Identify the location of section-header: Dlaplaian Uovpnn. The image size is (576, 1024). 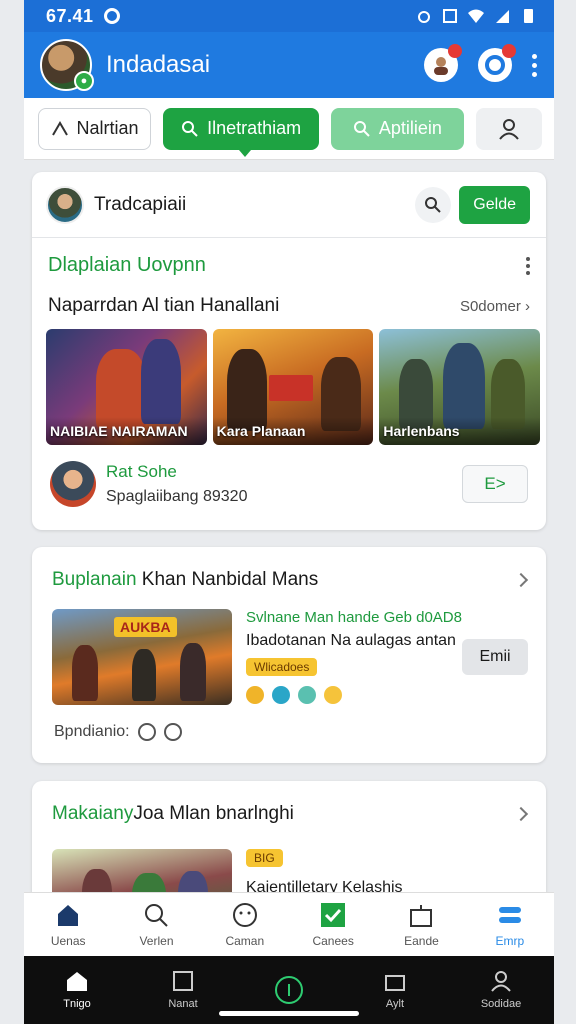
(289, 265).